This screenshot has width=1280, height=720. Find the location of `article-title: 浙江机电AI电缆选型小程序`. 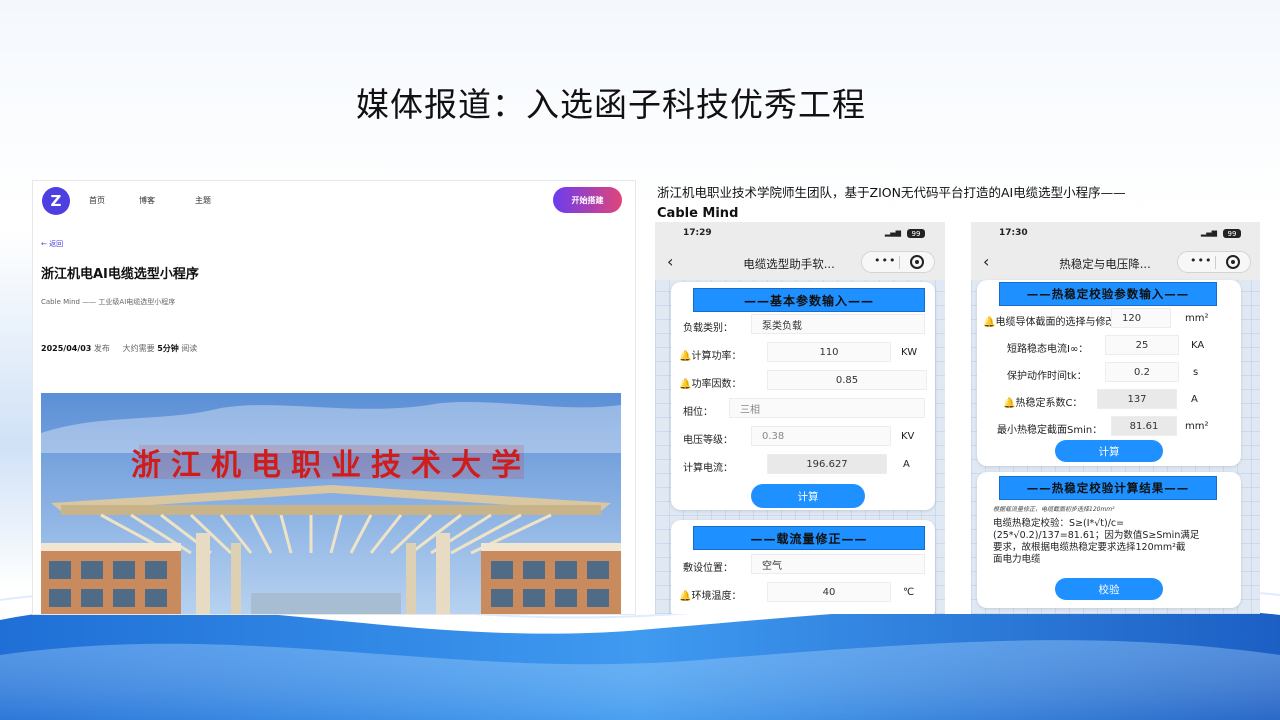

article-title: 浙江机电AI电缆选型小程序 is located at coordinates (120, 274).